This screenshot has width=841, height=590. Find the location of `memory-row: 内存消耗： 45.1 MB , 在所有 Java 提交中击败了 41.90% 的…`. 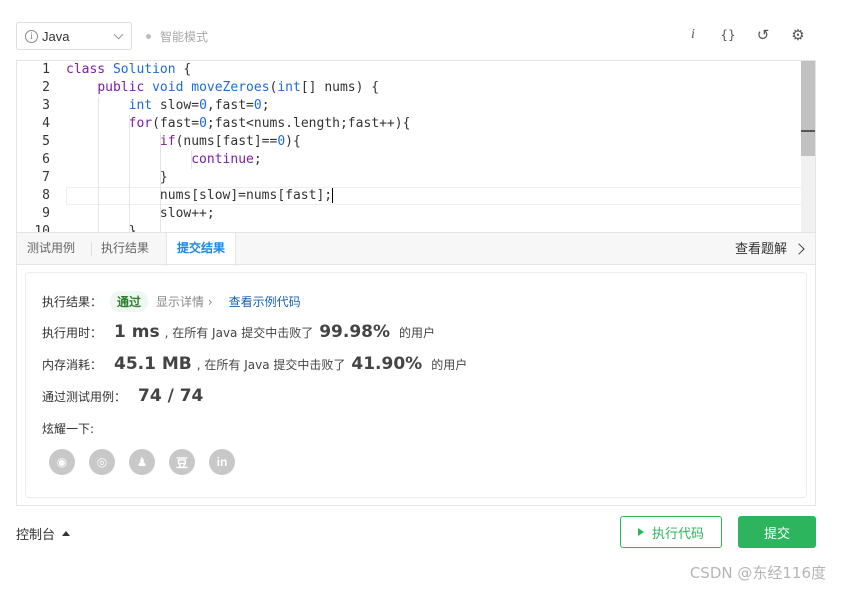

memory-row: 内存消耗： 45.1 MB , 在所有 Java 提交中击败了 41.90% 的… is located at coordinates (254, 364).